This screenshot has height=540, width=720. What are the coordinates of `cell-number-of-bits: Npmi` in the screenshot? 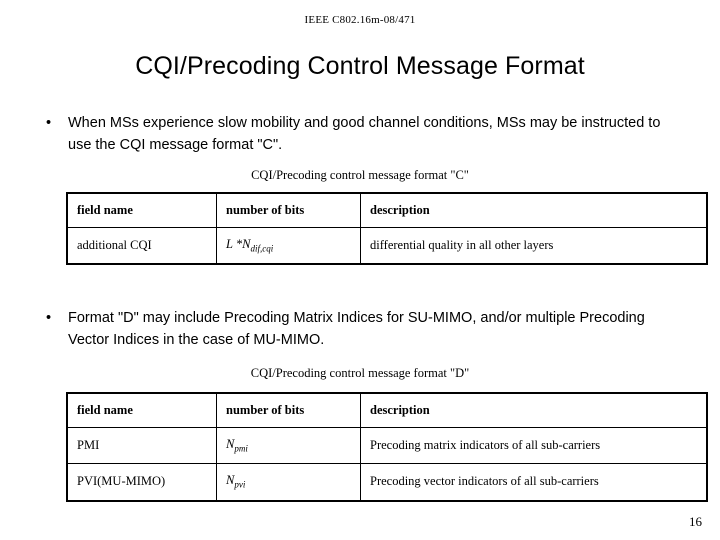 It's located at (288, 445).